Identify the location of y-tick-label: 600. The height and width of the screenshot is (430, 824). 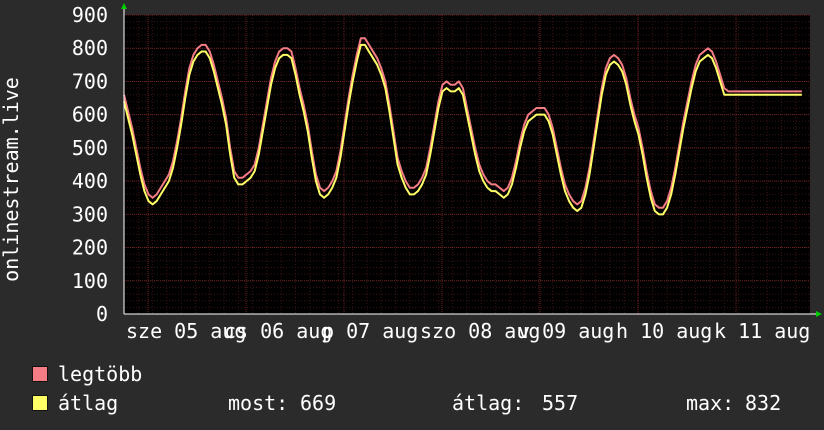
(90, 115).